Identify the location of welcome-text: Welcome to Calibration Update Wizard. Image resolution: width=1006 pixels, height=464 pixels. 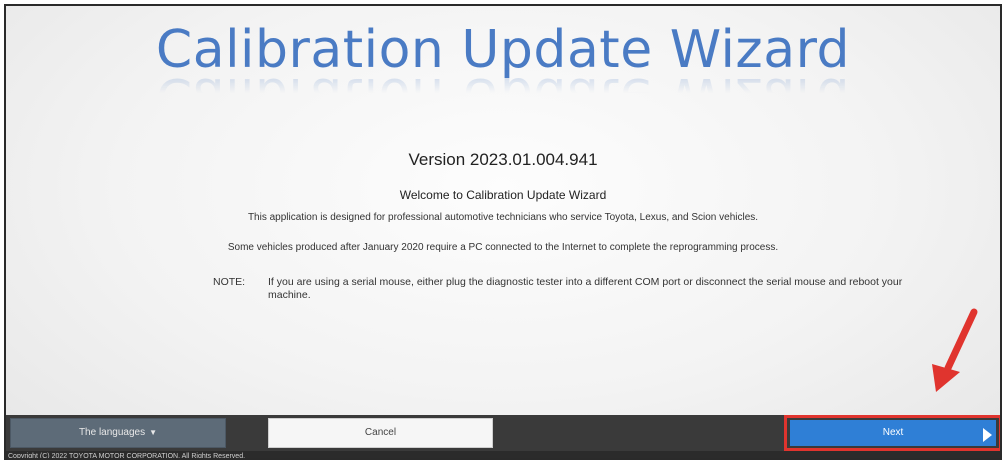
(503, 195).